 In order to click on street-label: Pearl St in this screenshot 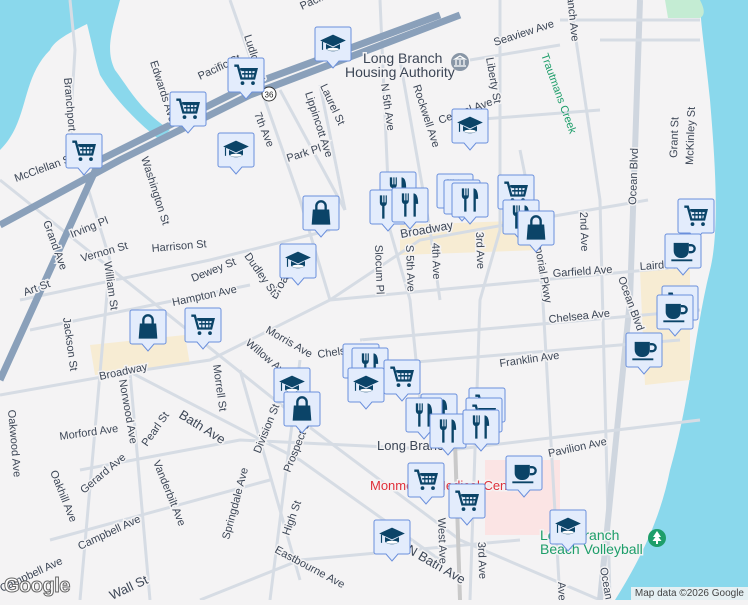, I will do `click(156, 429)`.